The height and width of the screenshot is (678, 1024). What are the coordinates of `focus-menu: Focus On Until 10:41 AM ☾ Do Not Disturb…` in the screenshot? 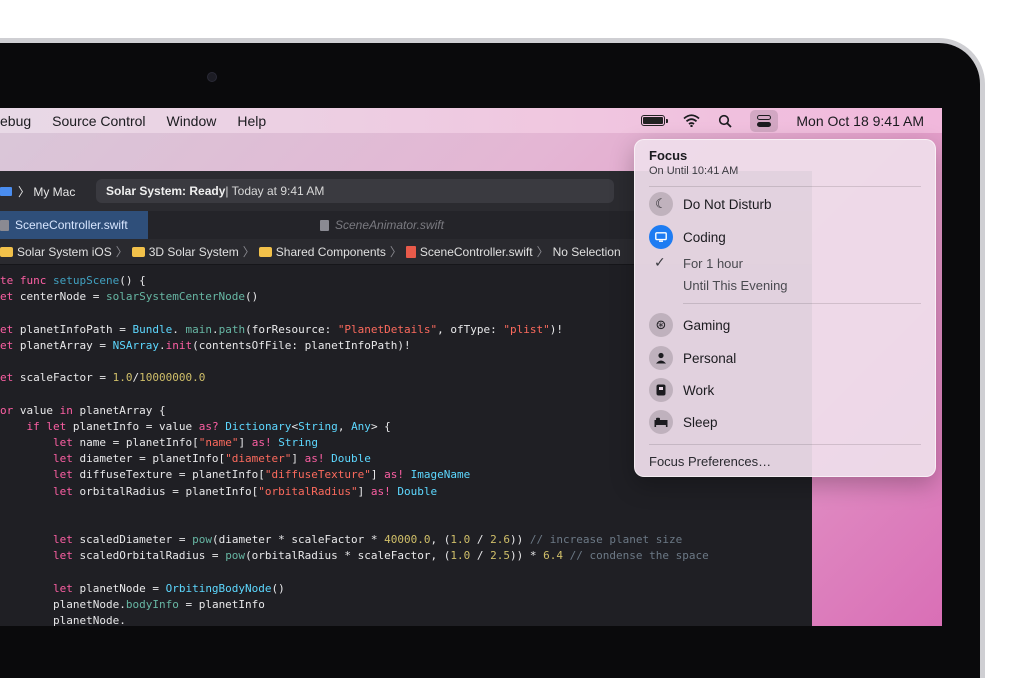 It's located at (785, 308).